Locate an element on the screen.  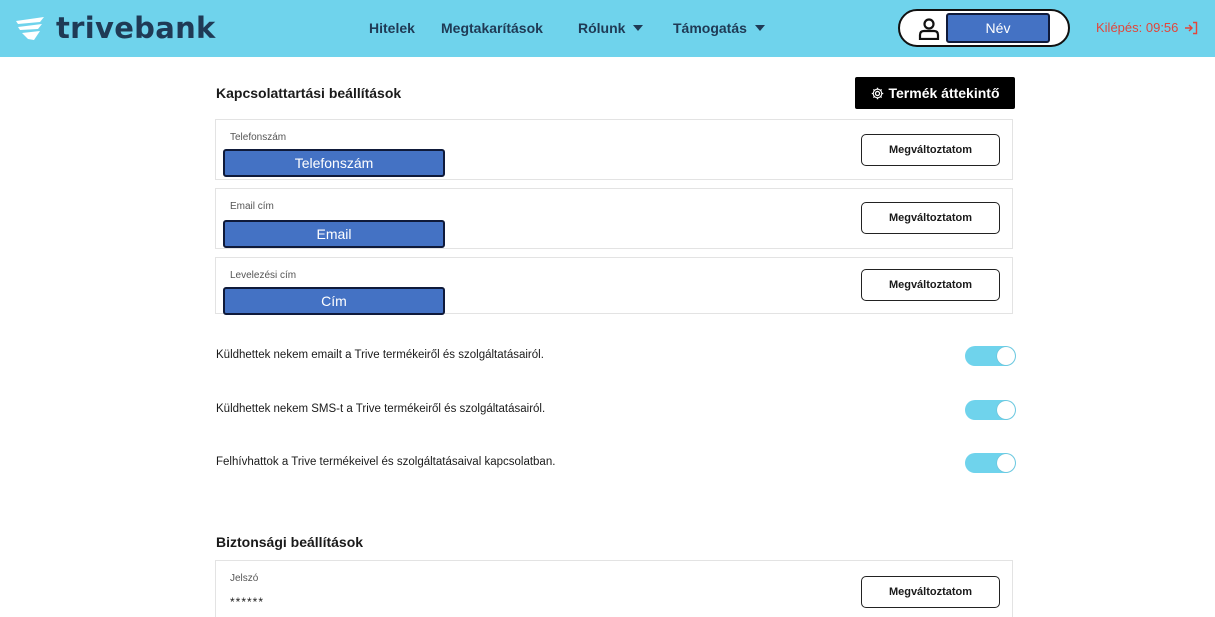
pref-sms-toggle is located at coordinates (990, 410).